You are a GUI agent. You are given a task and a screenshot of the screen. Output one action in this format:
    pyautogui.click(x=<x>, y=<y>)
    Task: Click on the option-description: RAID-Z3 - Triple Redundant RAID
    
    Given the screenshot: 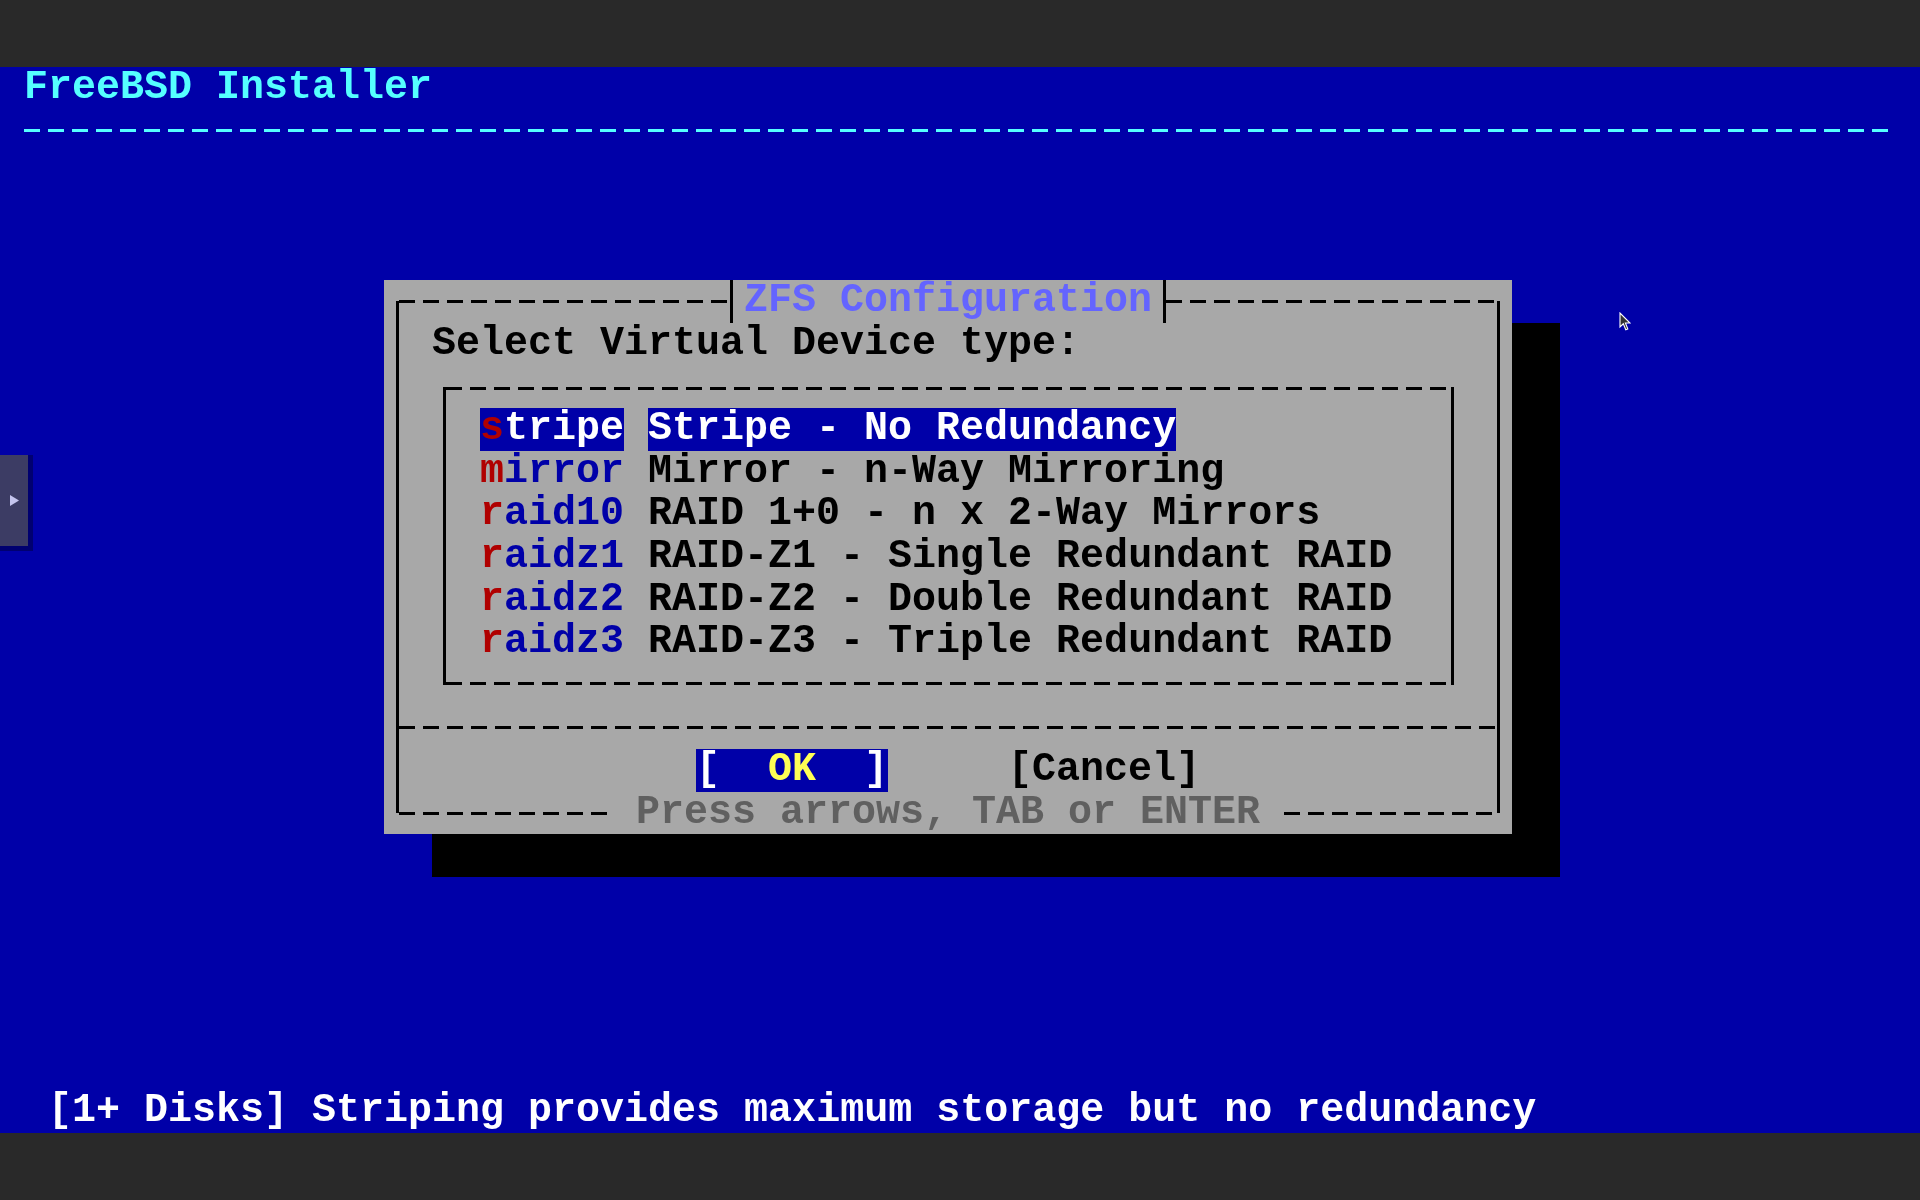 What is the action you would take?
    pyautogui.click(x=1020, y=642)
    